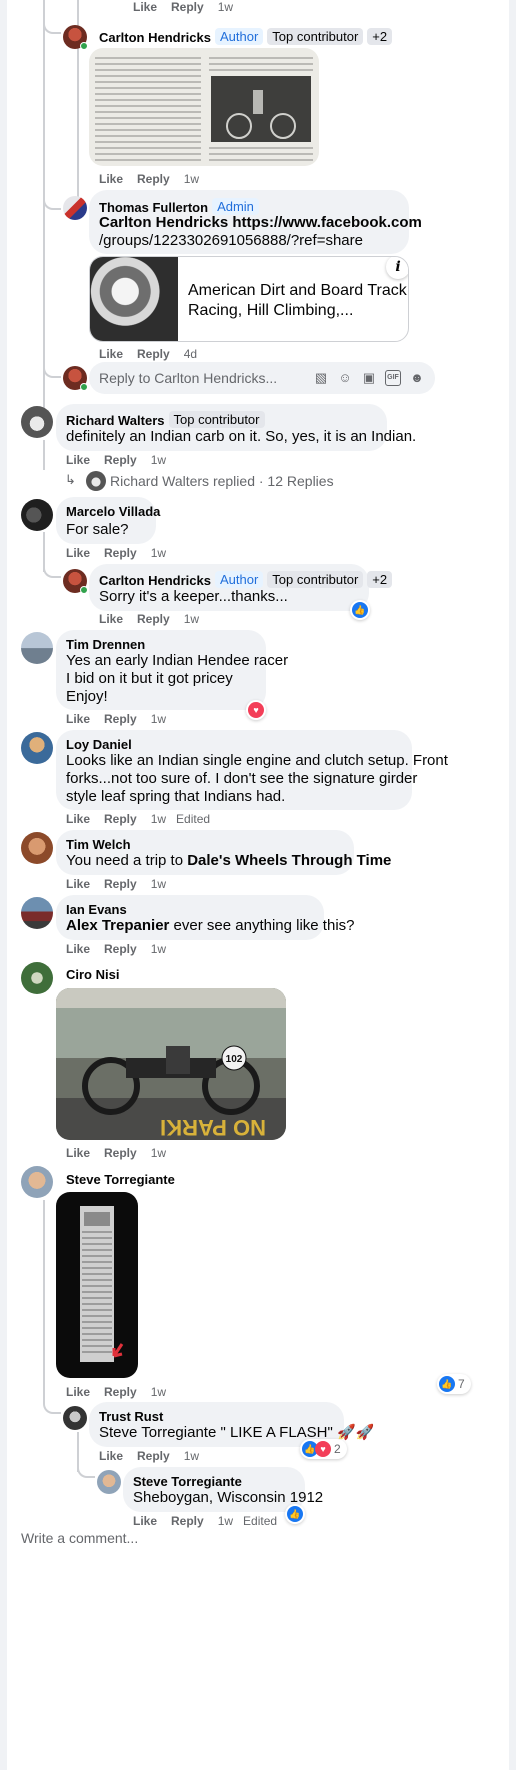  I want to click on comment-text-line: I bid on it but it got pricey, so click(149, 678).